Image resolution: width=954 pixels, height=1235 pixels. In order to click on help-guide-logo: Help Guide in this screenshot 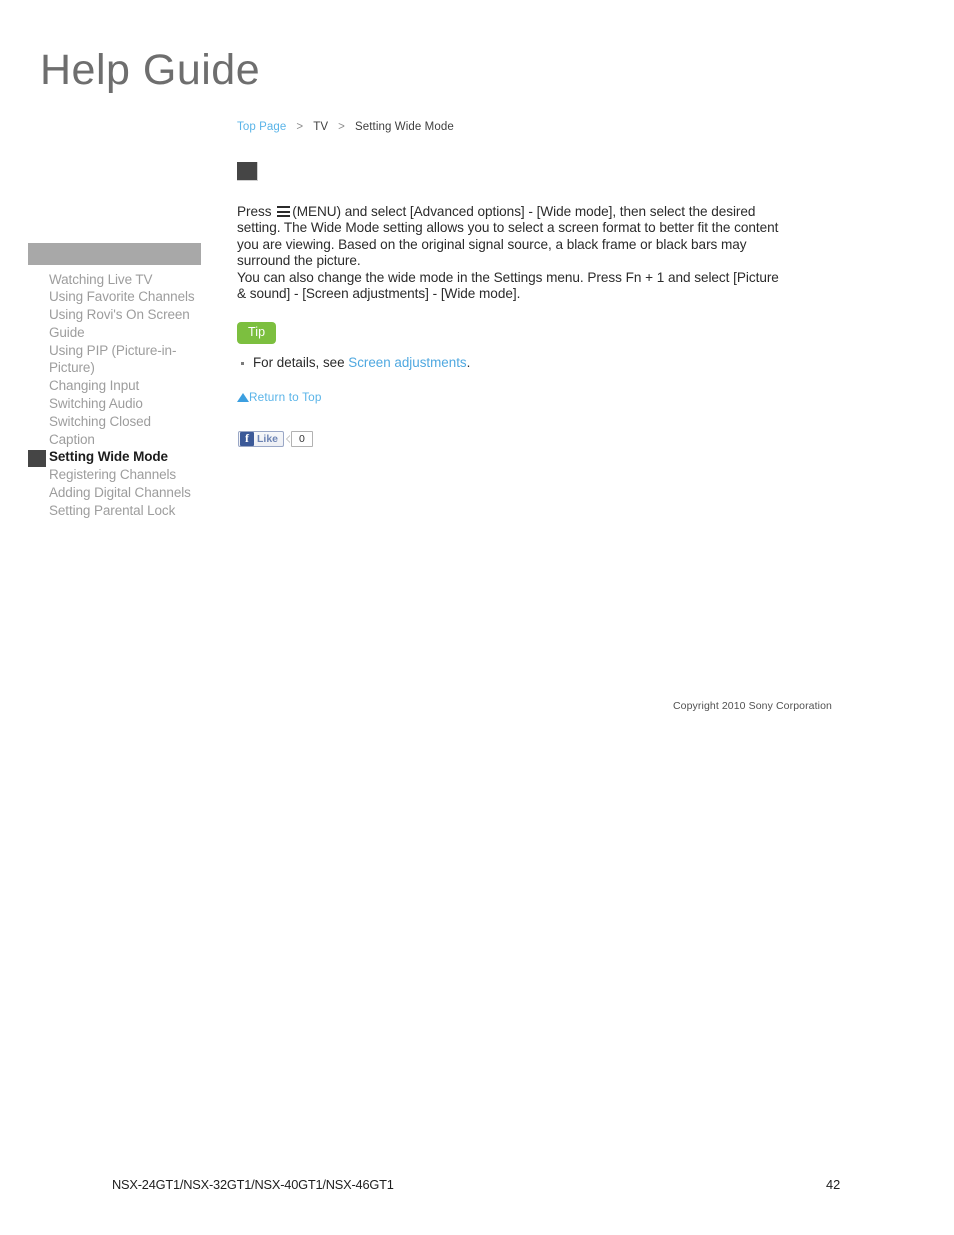, I will do `click(150, 70)`.